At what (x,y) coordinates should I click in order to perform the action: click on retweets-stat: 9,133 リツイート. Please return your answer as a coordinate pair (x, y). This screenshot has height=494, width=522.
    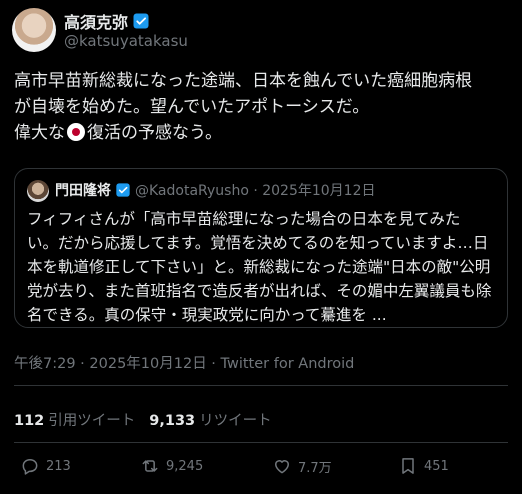
    Looking at the image, I should click on (210, 419).